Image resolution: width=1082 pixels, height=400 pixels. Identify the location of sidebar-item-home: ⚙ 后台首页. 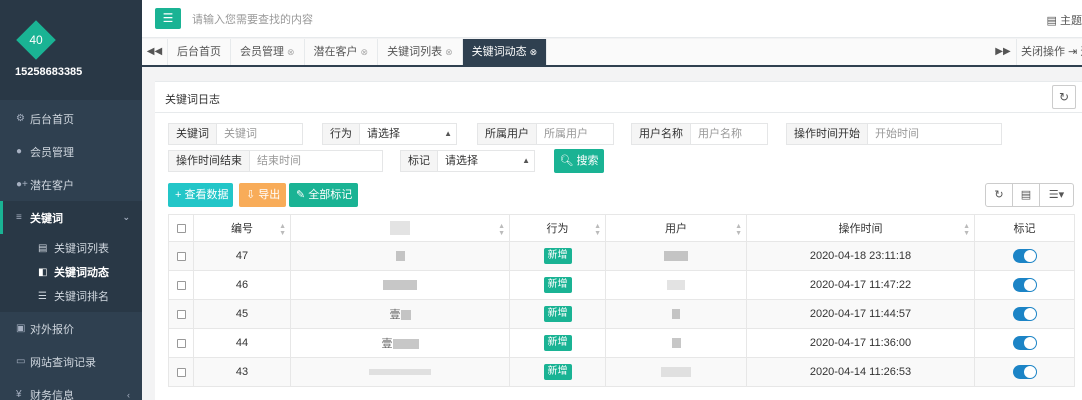
(71, 118).